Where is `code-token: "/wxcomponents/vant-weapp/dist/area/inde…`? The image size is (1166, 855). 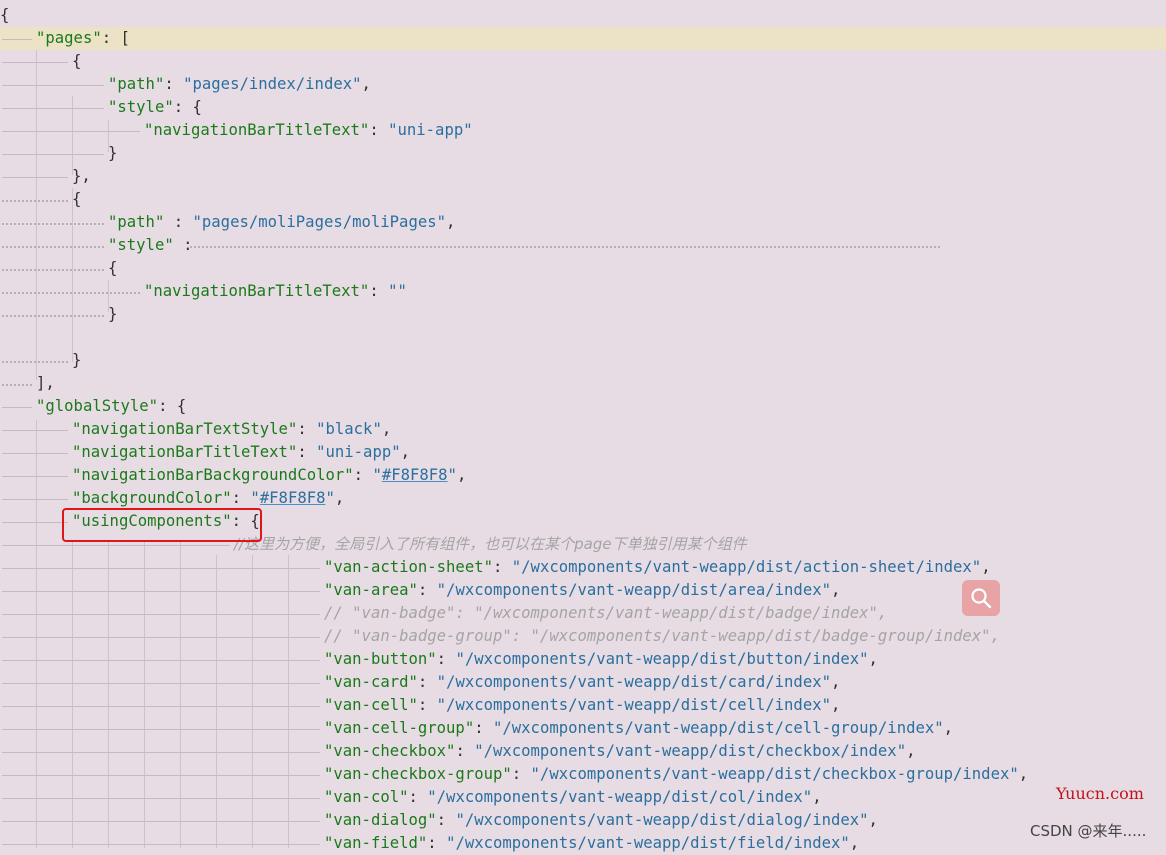 code-token: "/wxcomponents/vant-weapp/dist/area/inde… is located at coordinates (633, 590).